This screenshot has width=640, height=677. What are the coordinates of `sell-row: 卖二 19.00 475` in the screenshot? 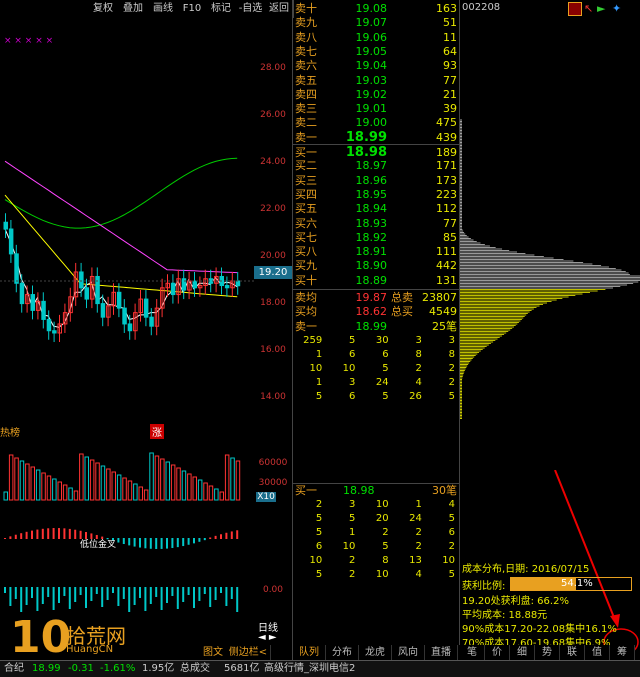 It's located at (376, 123).